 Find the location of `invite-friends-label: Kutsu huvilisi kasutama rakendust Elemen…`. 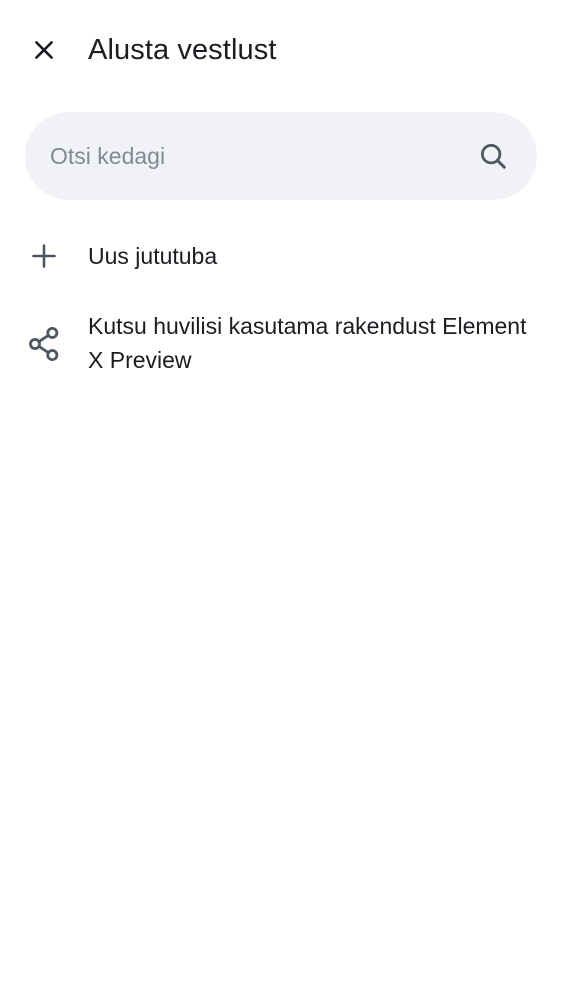

invite-friends-label: Kutsu huvilisi kasutama rakendust Elemen… is located at coordinates (307, 343).